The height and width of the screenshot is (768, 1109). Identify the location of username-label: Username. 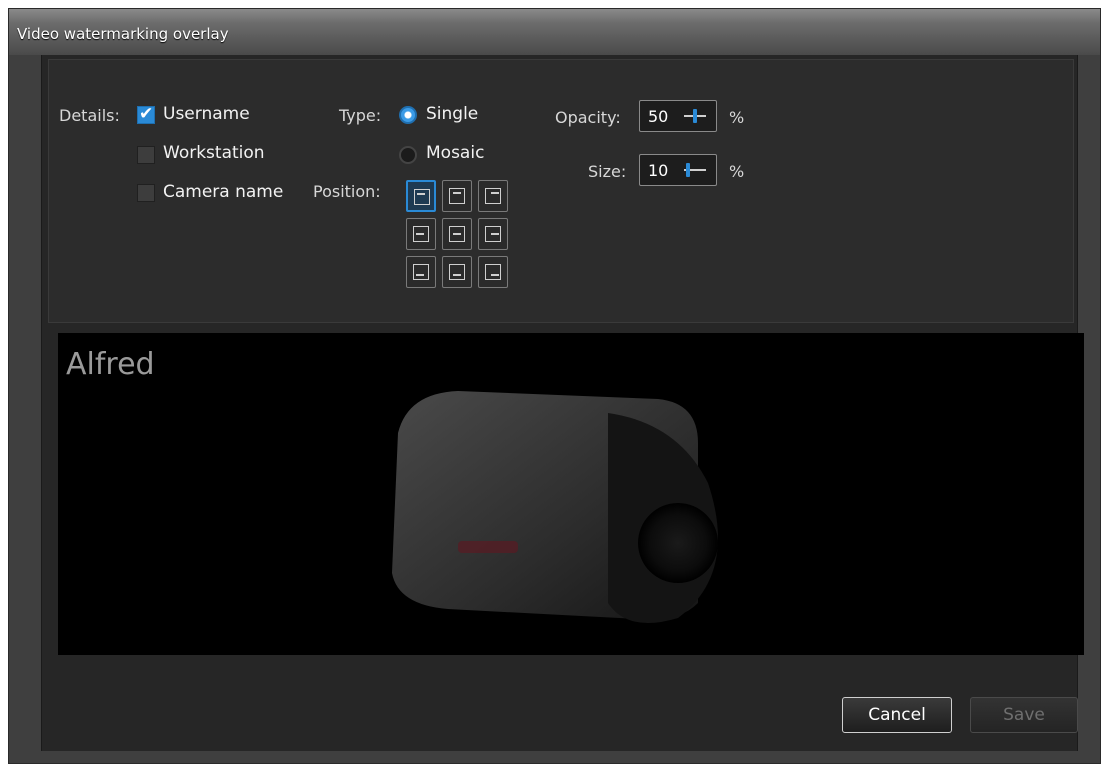
(206, 114).